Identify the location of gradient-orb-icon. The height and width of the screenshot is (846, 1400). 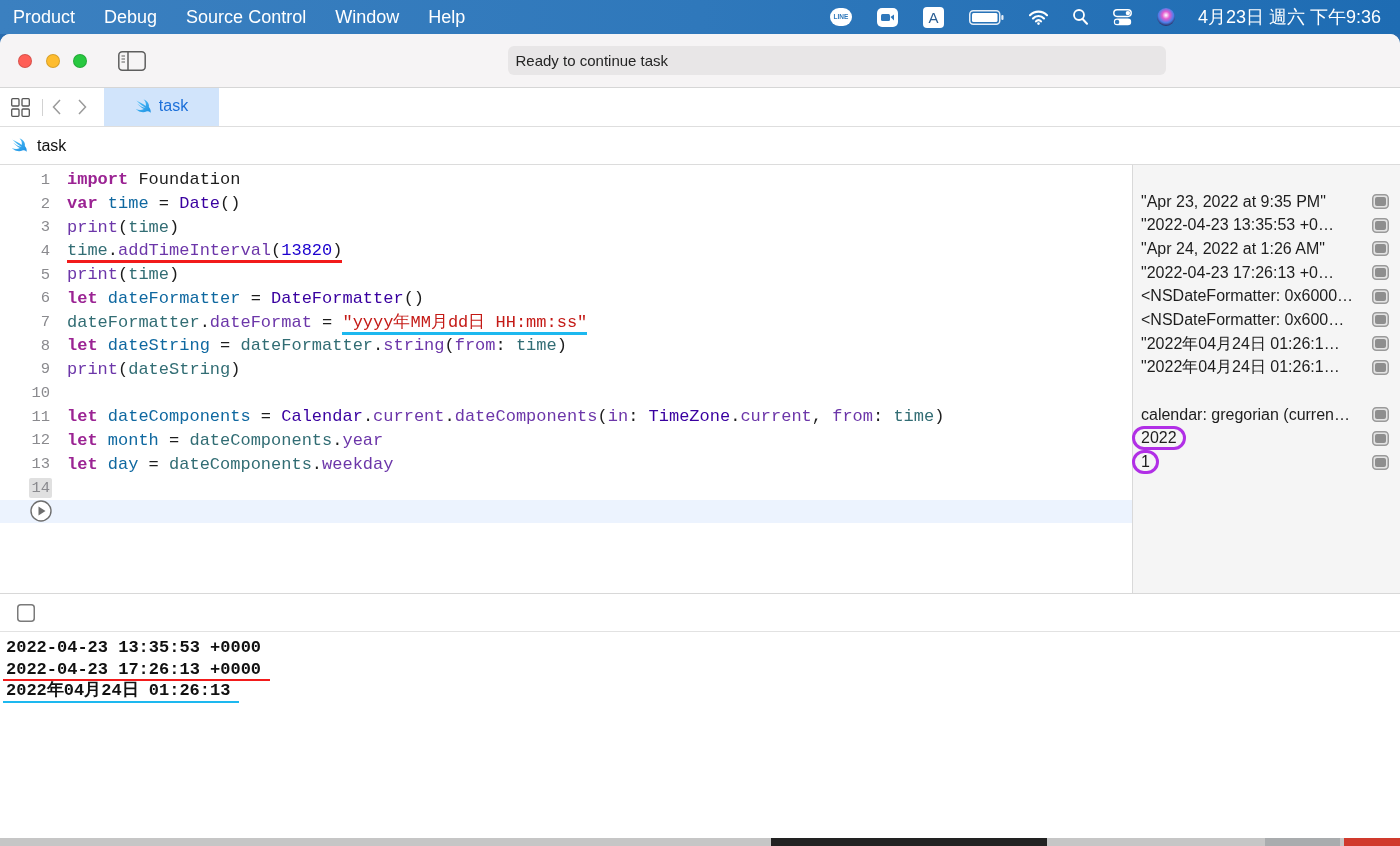
(1165, 17).